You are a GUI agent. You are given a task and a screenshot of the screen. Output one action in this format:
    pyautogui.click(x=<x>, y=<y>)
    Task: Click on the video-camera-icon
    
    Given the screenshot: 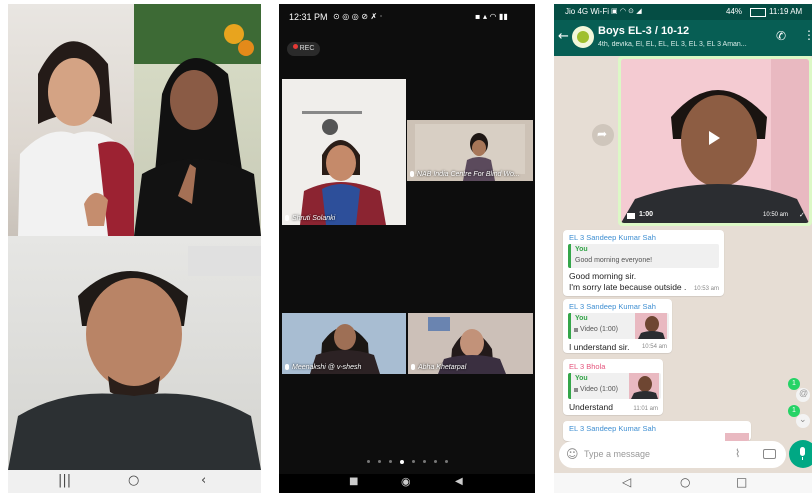 What is the action you would take?
    pyautogui.click(x=631, y=216)
    